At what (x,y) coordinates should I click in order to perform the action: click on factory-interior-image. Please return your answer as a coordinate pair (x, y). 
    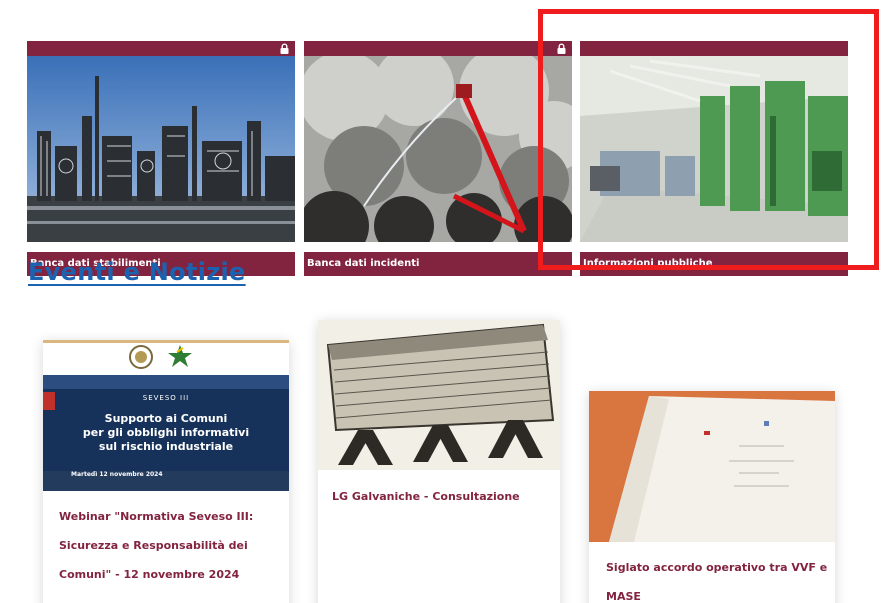
    Looking at the image, I should click on (714, 149).